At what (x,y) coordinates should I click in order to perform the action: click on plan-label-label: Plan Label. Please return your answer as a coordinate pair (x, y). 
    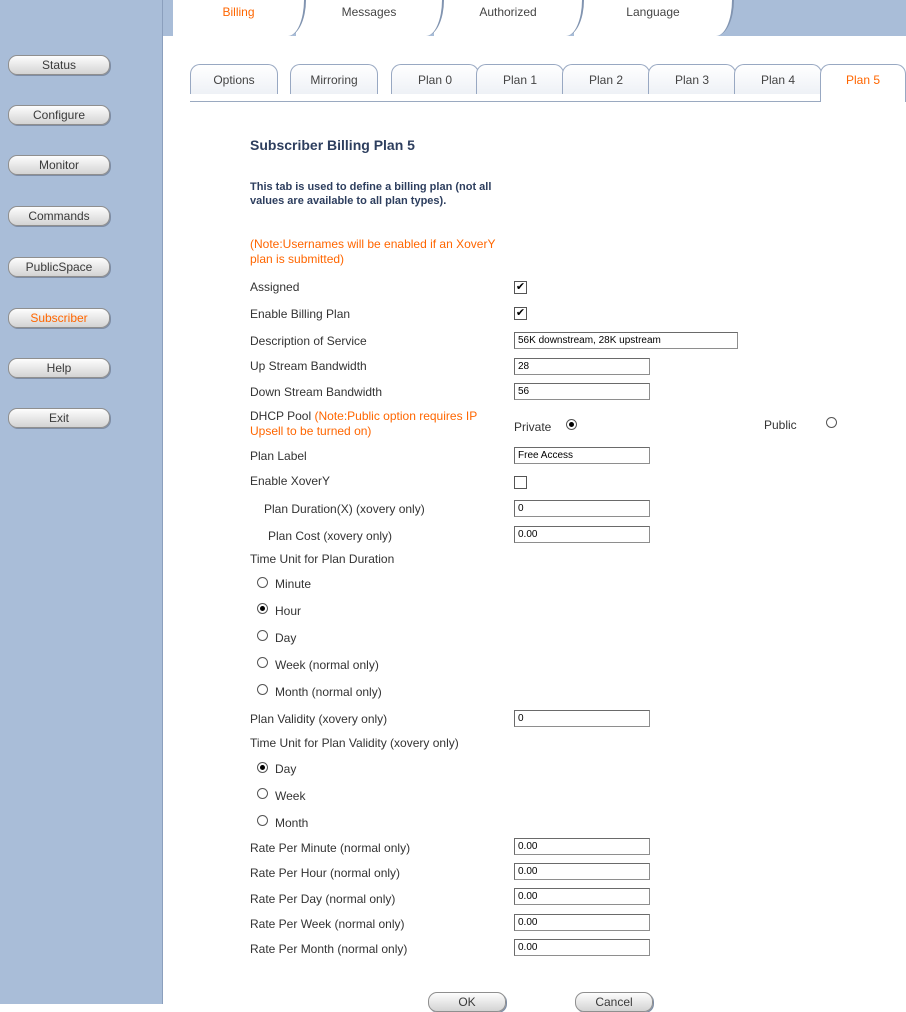
    Looking at the image, I should click on (278, 456).